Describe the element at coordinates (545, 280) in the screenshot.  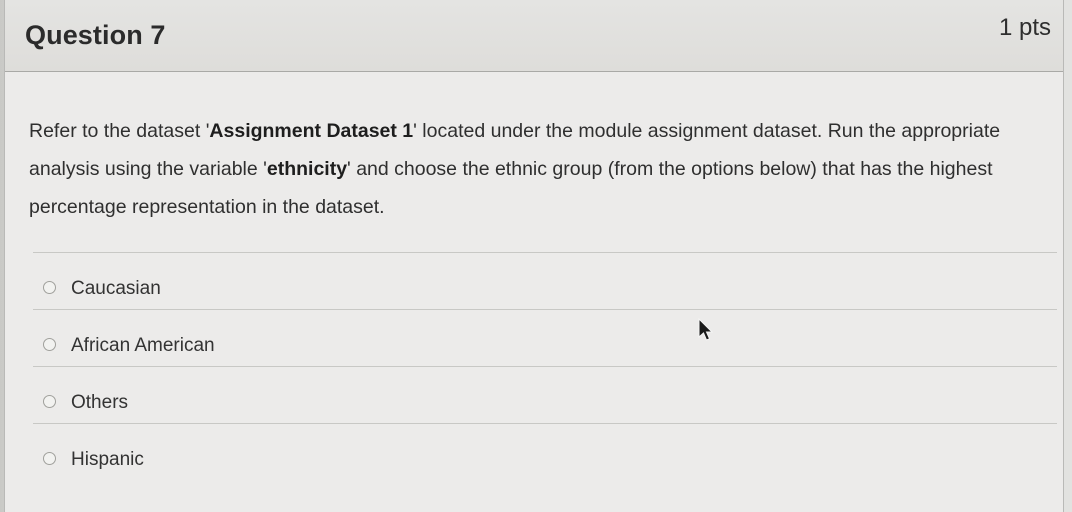
I see `answer-option-caucasian: Caucasian` at that location.